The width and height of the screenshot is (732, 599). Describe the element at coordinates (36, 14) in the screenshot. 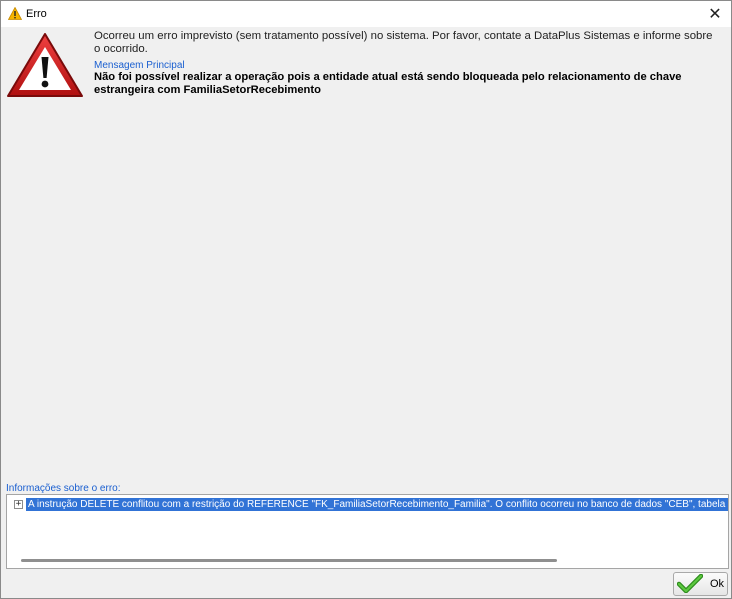

I see `window-title: Erro` at that location.